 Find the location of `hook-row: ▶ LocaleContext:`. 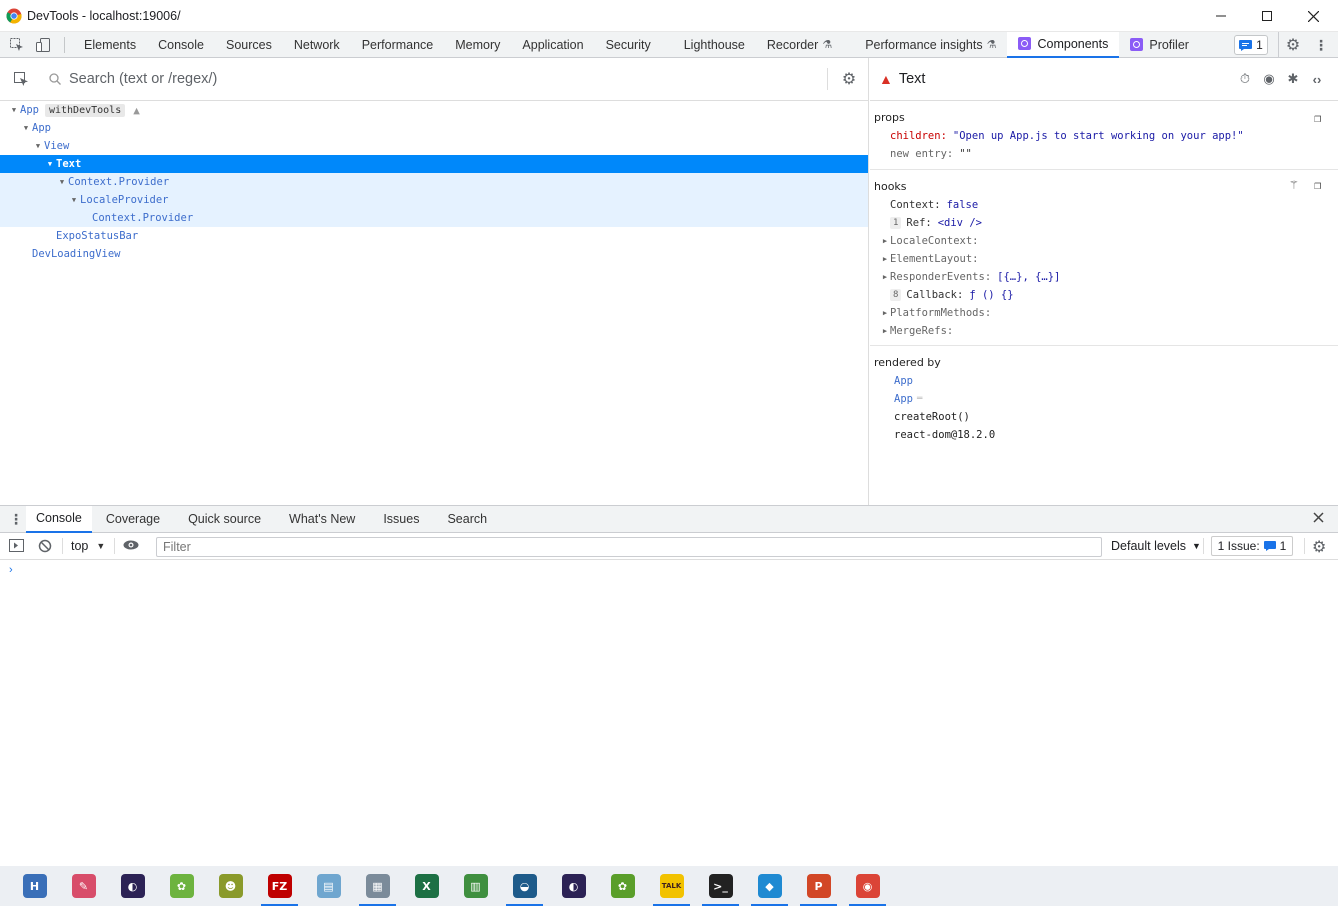

hook-row: ▶ LocaleContext: is located at coordinates (1104, 241).